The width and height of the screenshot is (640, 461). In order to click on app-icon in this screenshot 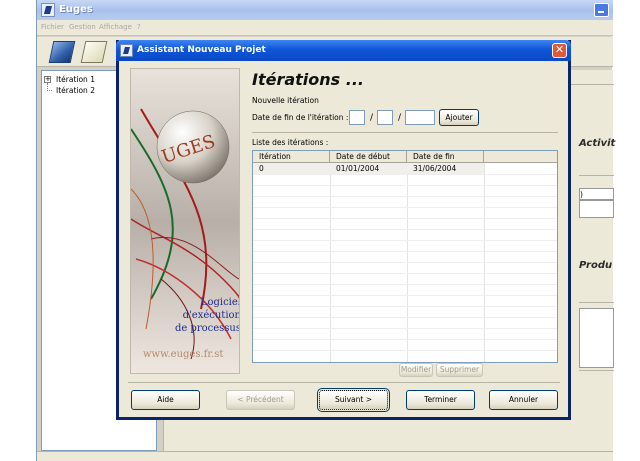, I will do `click(48, 10)`.